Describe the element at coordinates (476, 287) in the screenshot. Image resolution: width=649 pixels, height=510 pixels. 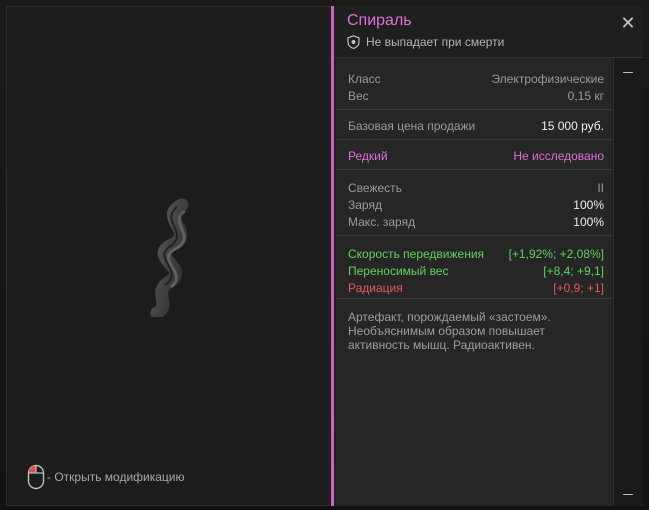
I see `effect-row: Радиация [+0,9; +1]` at that location.